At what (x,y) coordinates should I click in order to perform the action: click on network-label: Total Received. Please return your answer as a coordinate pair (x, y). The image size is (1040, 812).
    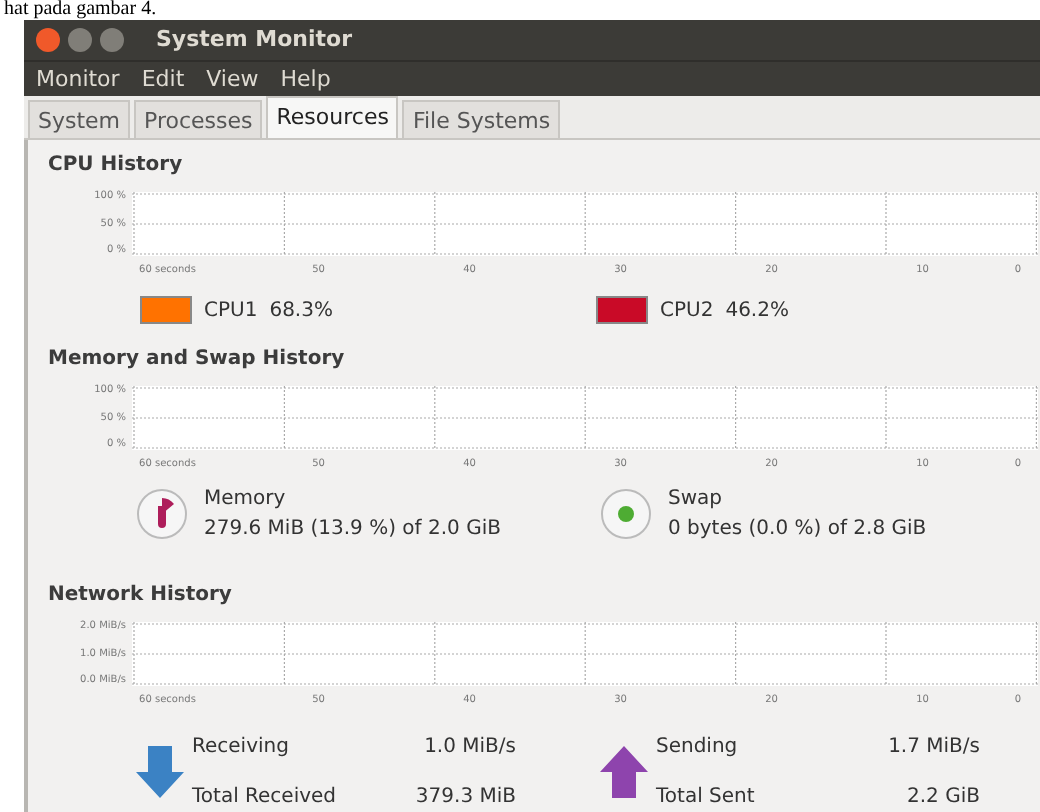
    Looking at the image, I should click on (265, 797).